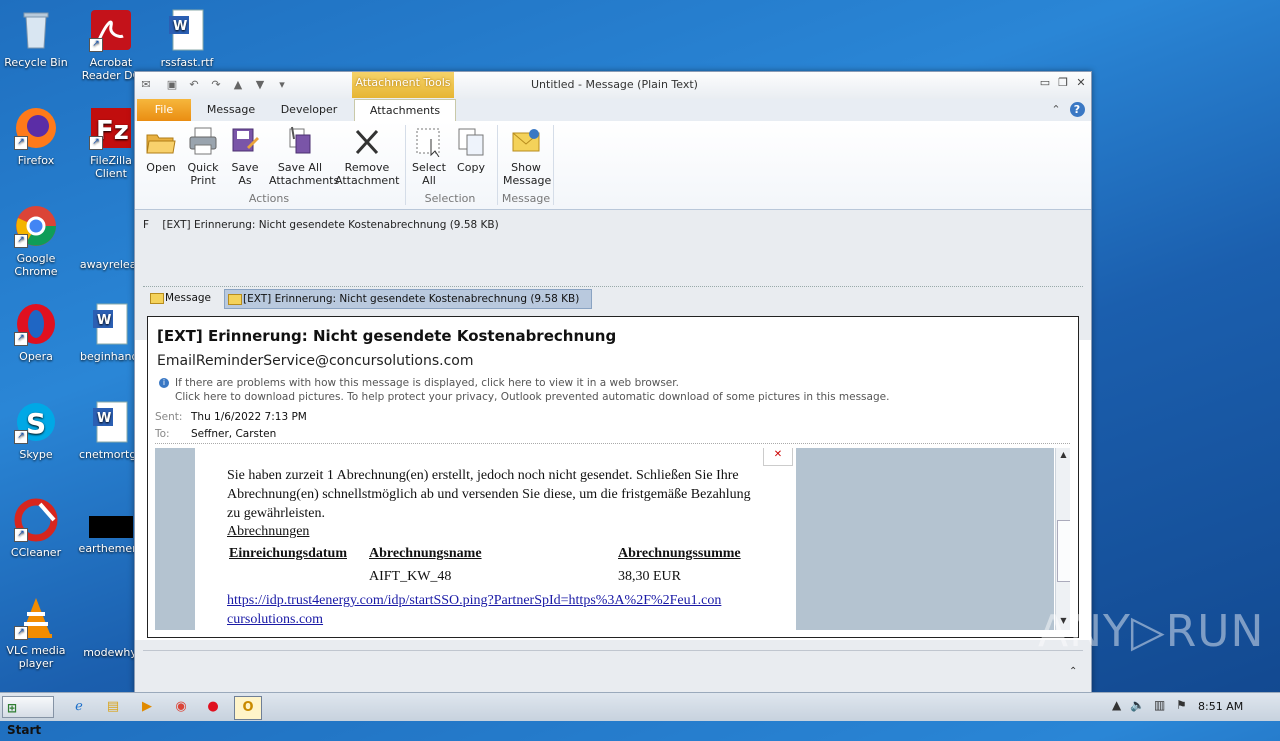 This screenshot has height=741, width=1280. Describe the element at coordinates (1116, 705) in the screenshot. I see `tray-expand-icon: ▲` at that location.